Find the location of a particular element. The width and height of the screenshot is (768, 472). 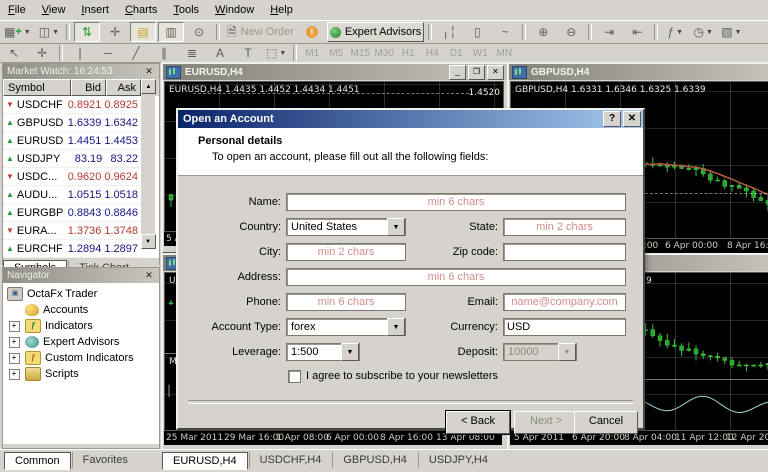

periods-button: ◷ ▼ is located at coordinates (703, 32).